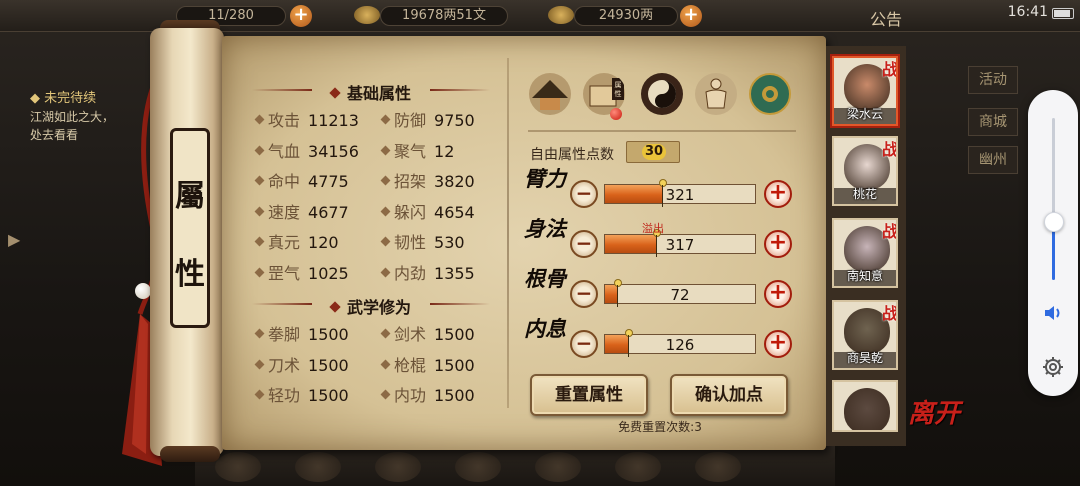 The width and height of the screenshot is (1080, 486). Describe the element at coordinates (1063, 13) in the screenshot. I see `battery-icon` at that location.